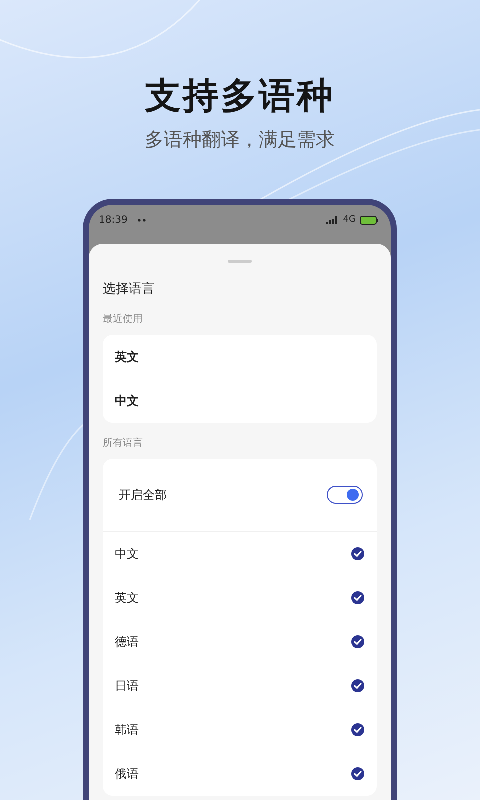 This screenshot has height=800, width=480. Describe the element at coordinates (142, 220) in the screenshot. I see `dots-icon` at that location.